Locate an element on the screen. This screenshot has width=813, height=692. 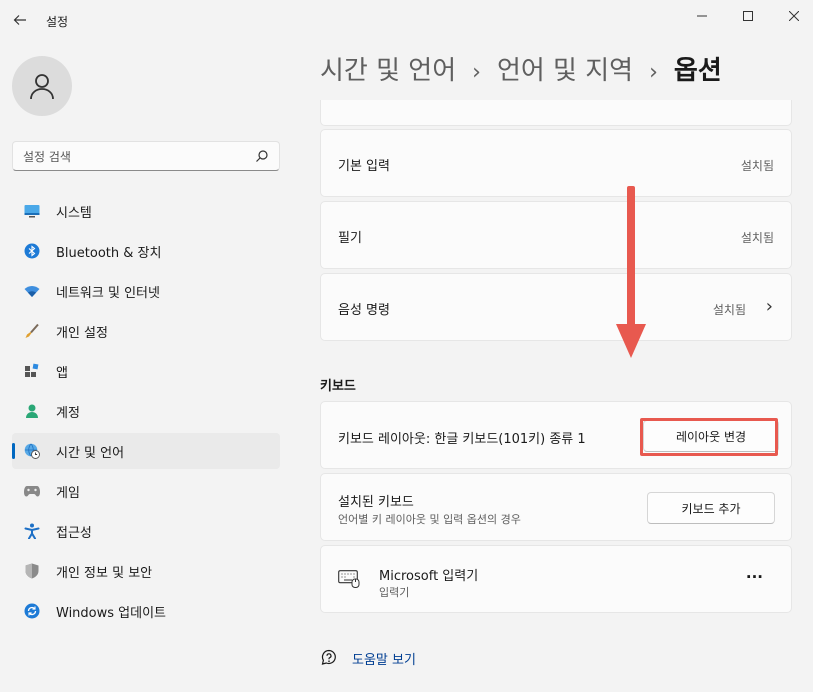
sidebar-item-label: 개인 설정 is located at coordinates (82, 333).